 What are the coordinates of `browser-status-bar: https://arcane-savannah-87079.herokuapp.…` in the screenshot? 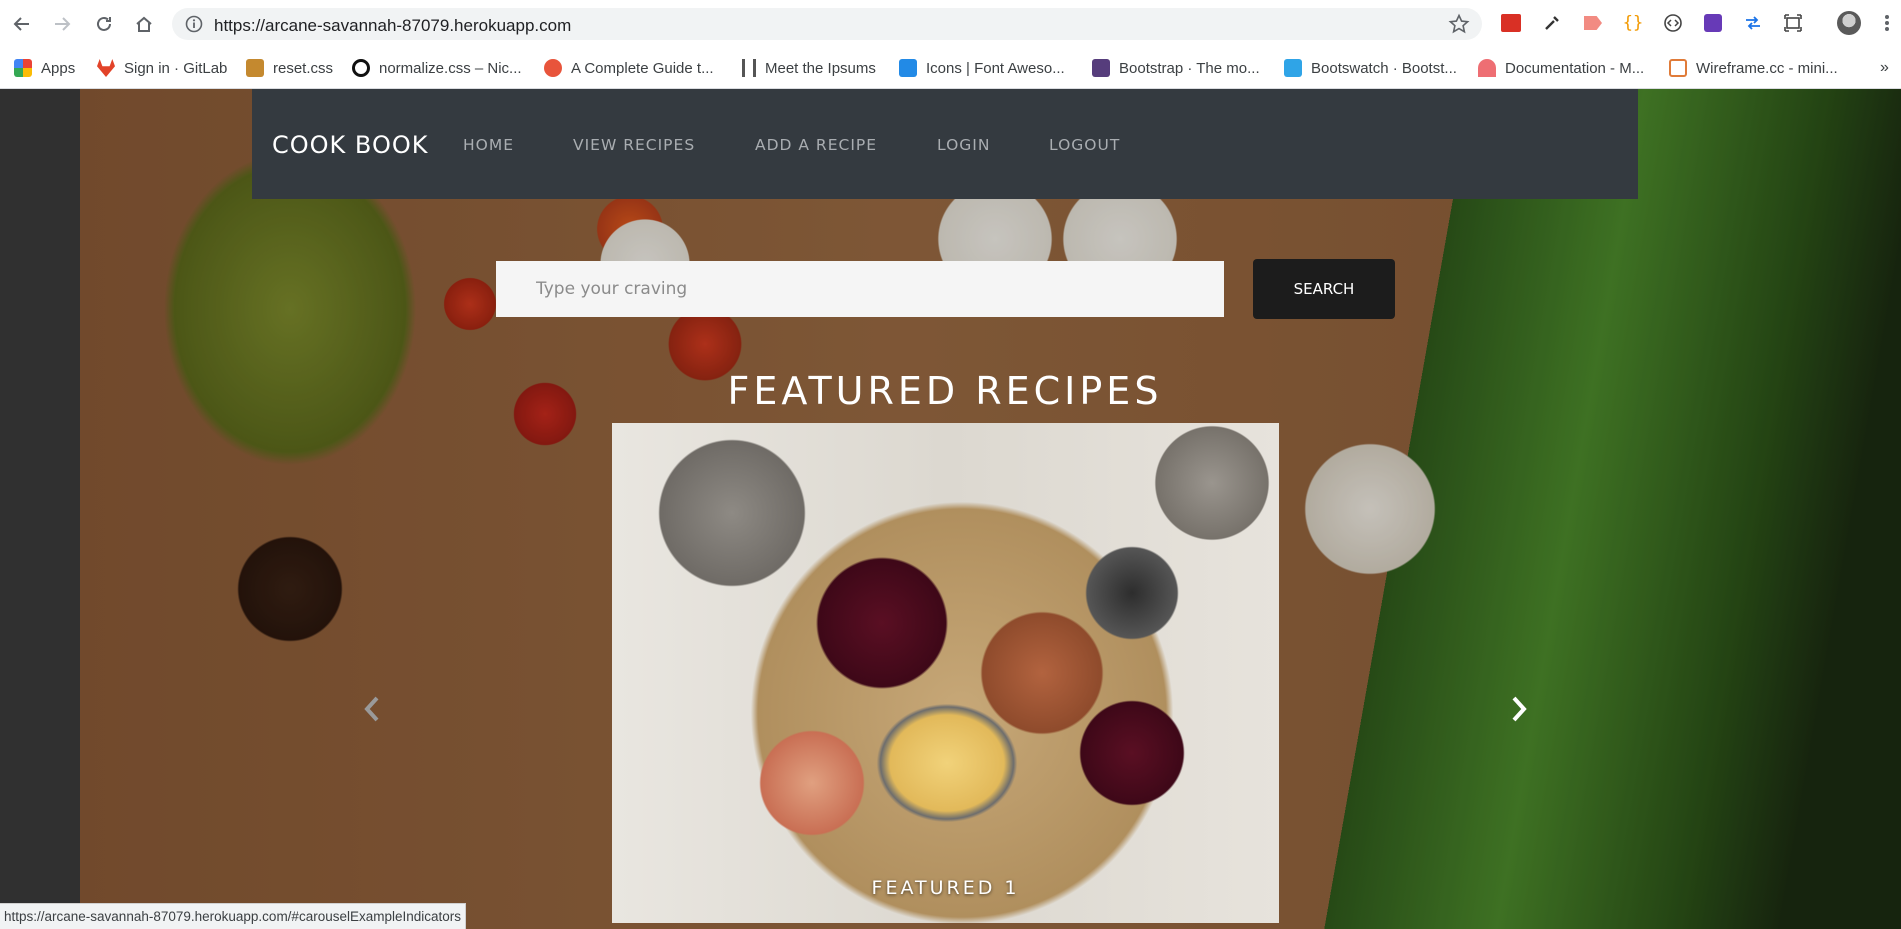 It's located at (233, 916).